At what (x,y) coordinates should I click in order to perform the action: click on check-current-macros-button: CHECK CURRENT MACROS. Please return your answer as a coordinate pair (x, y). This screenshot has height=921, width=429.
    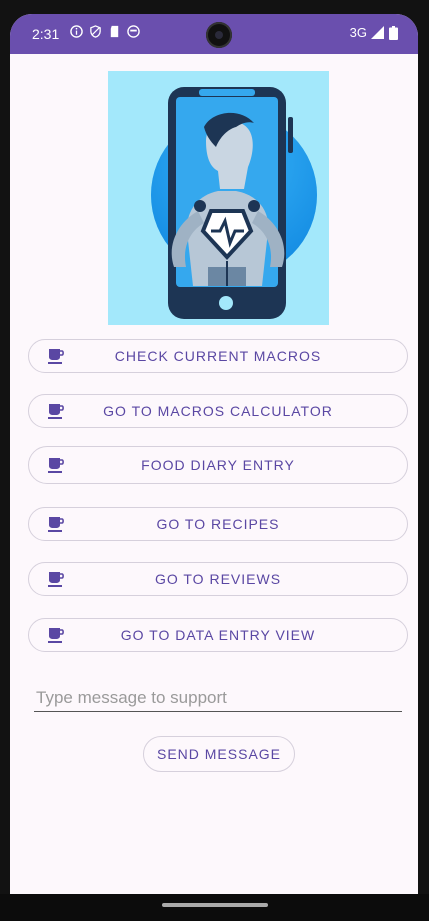
    Looking at the image, I should click on (218, 356).